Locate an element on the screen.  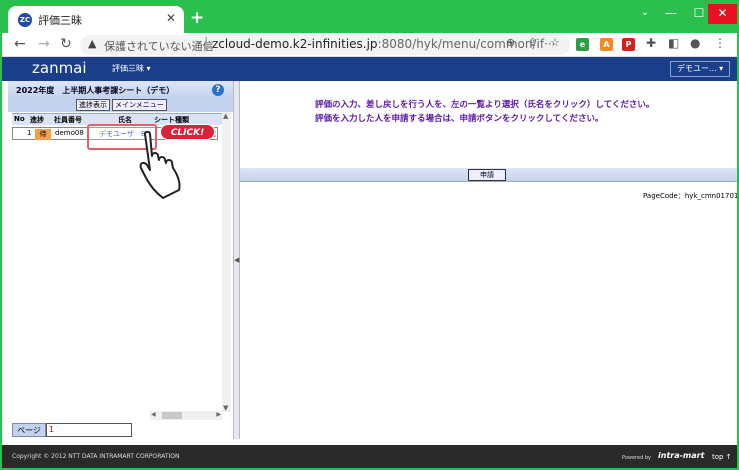
share-icon: ⇪ is located at coordinates (532, 42).